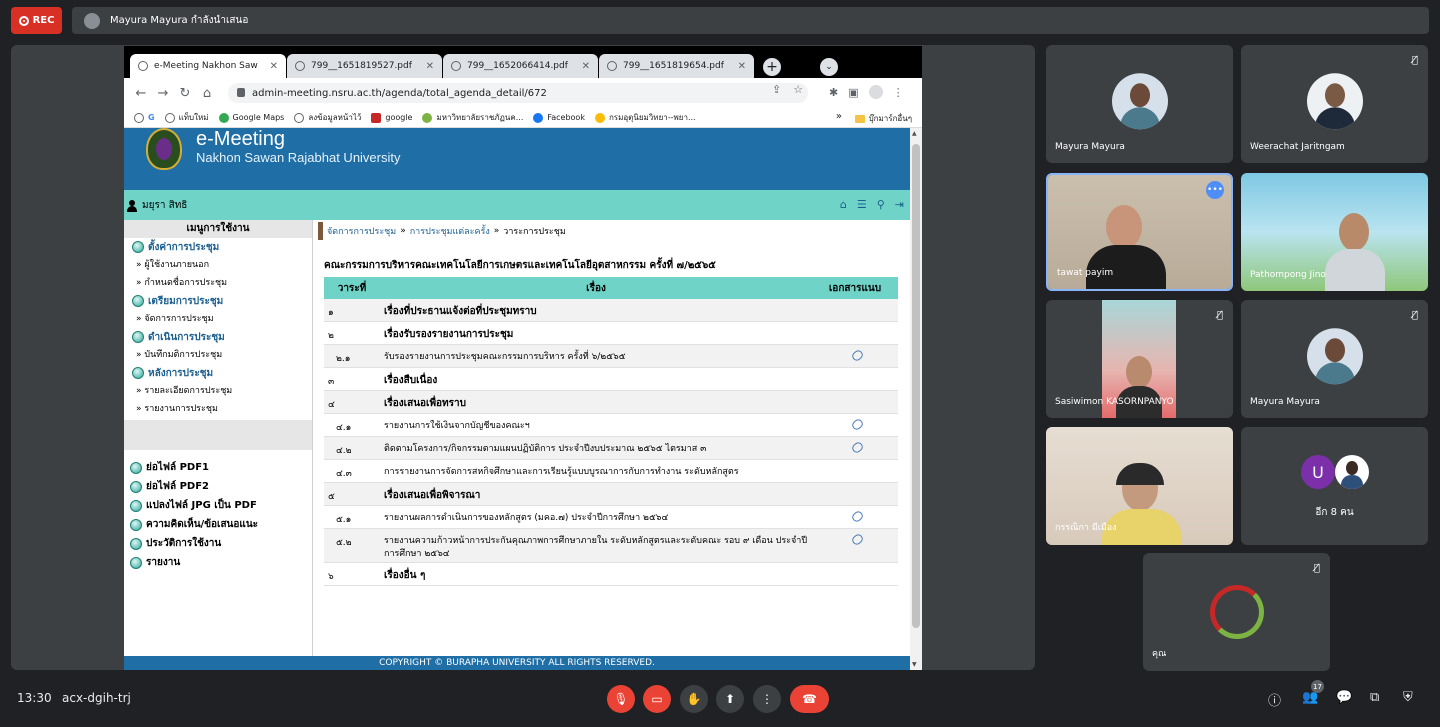 The height and width of the screenshot is (727, 1440). I want to click on menu-icon: ⋮, so click(898, 92).